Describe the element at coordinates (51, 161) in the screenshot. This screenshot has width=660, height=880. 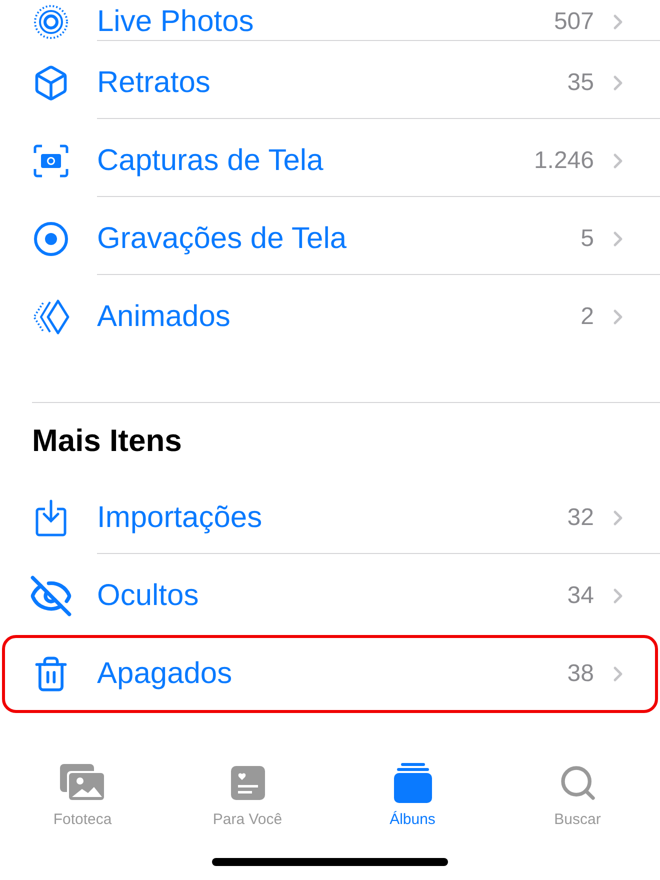
I see `screenshot-icon` at that location.